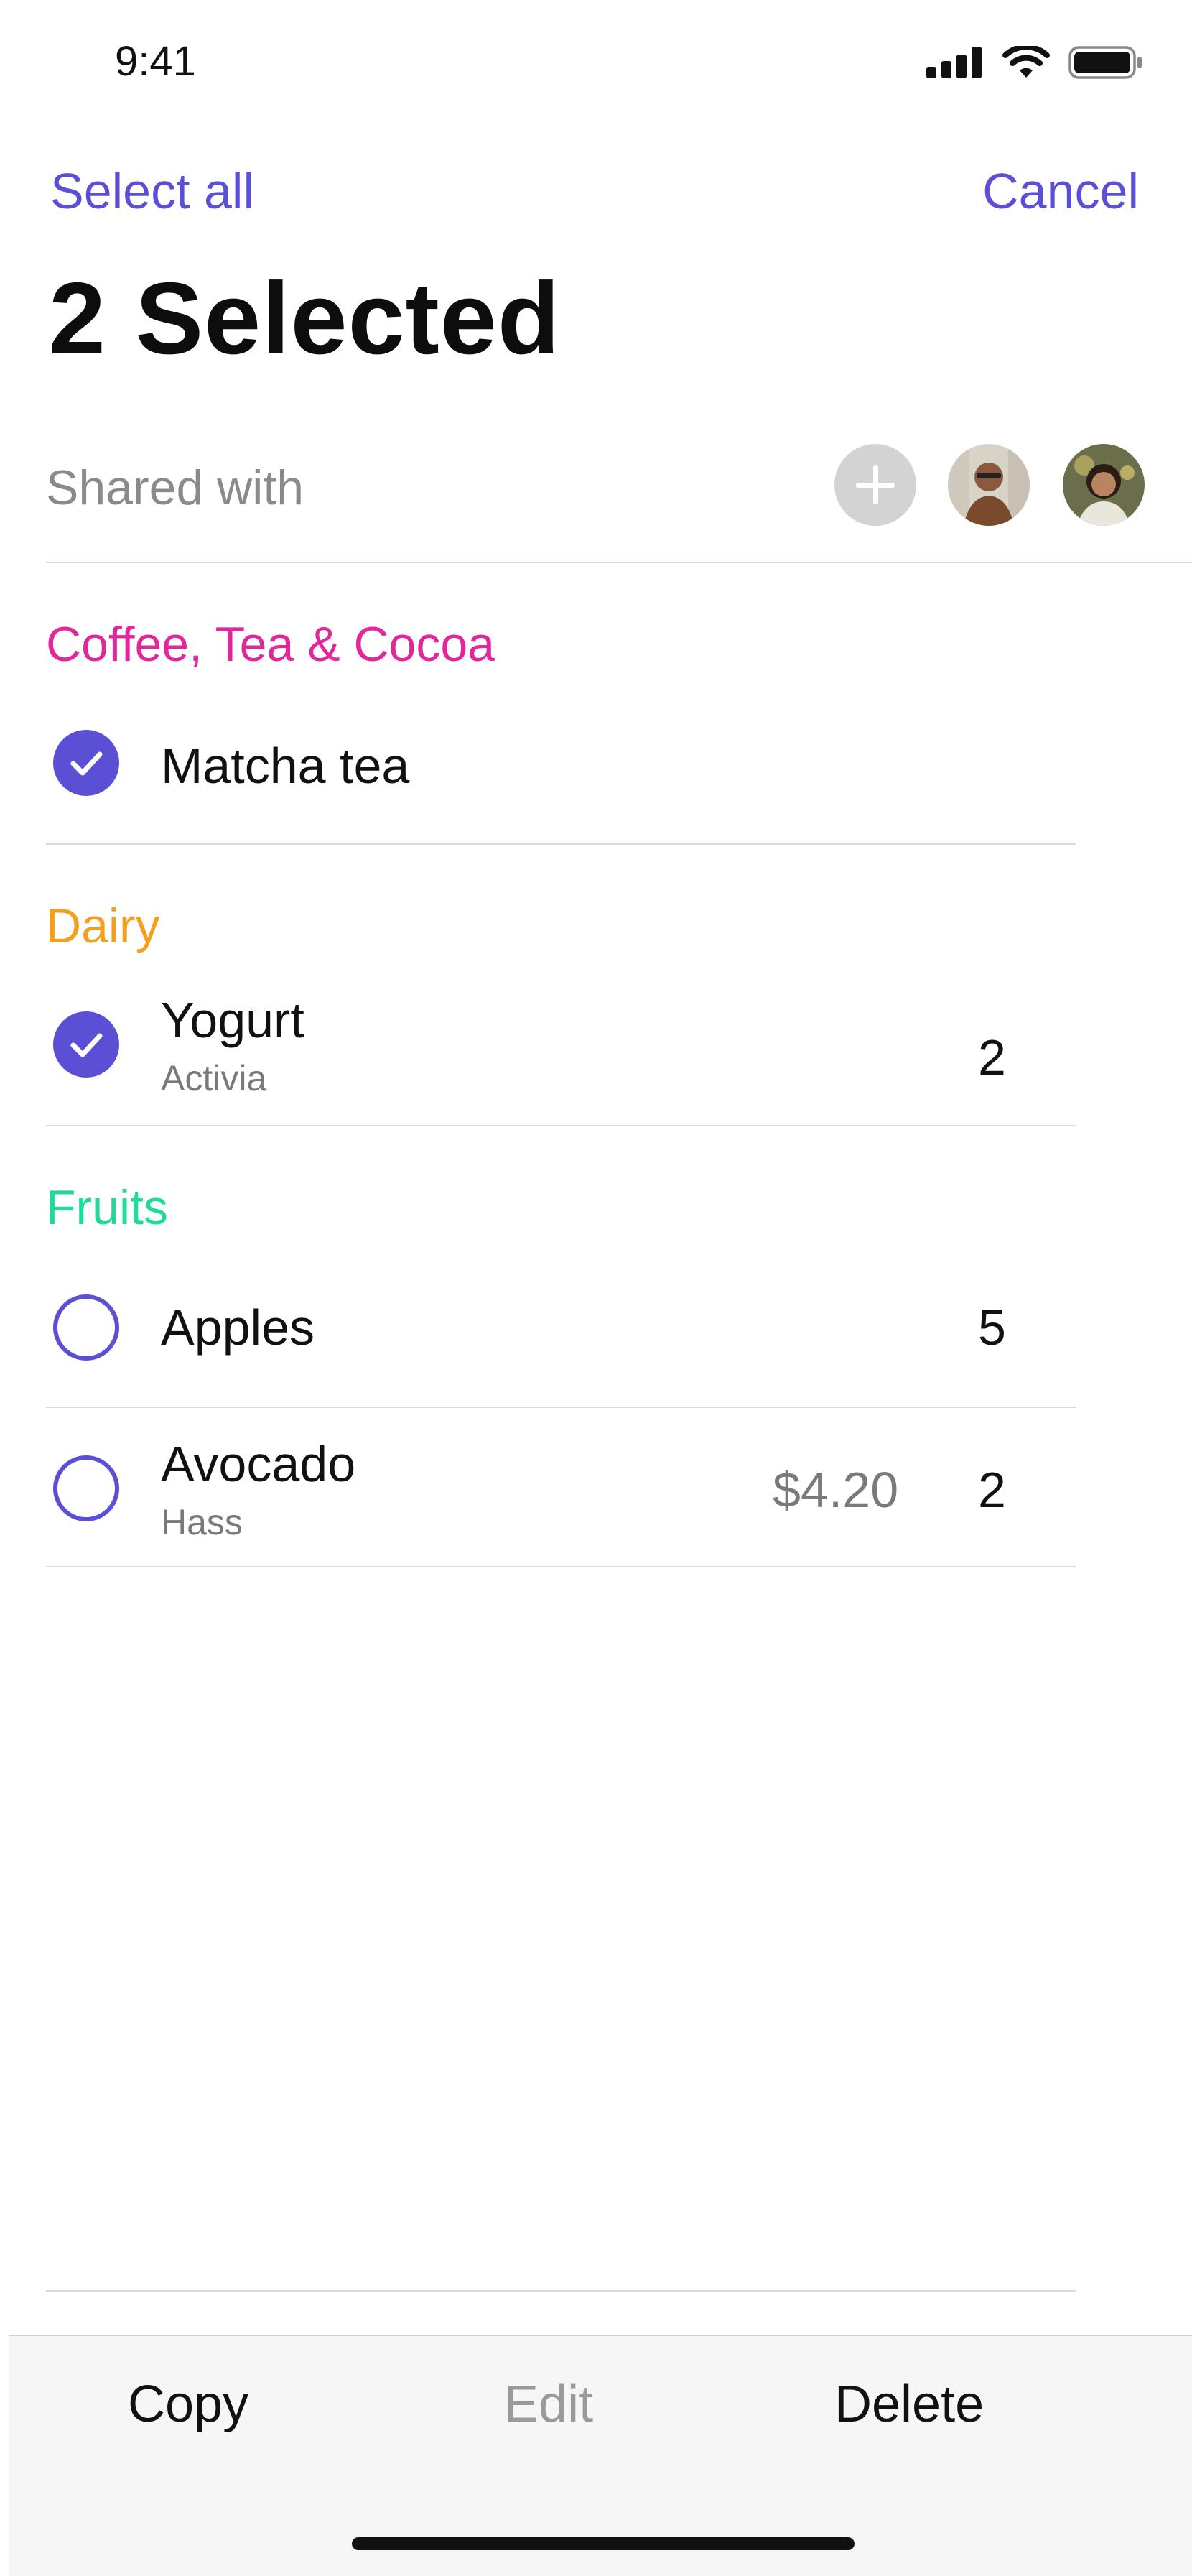 The height and width of the screenshot is (2576, 1192). Describe the element at coordinates (86, 1488) in the screenshot. I see `item-checkbox-avocado` at that location.